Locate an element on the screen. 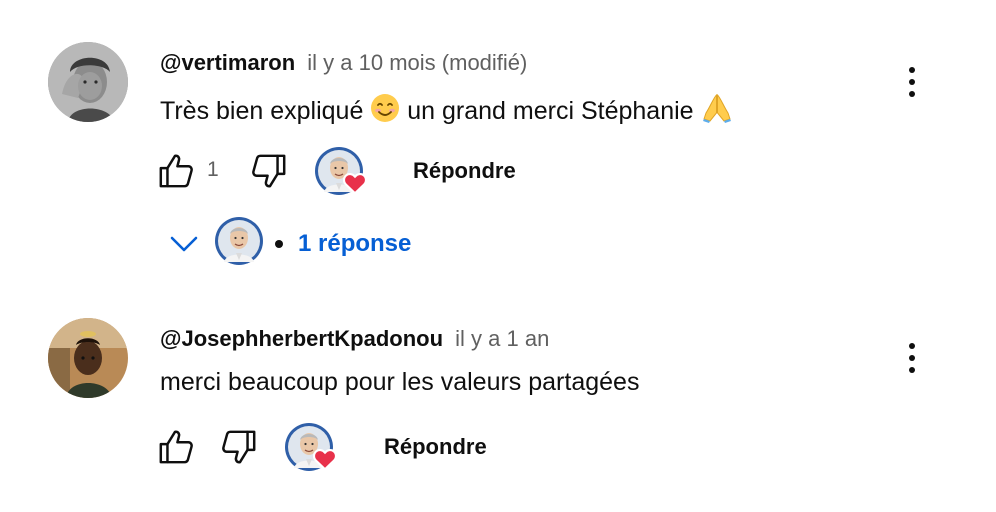 This screenshot has height=512, width=996. replies-count-label: 1 réponse is located at coordinates (355, 243).